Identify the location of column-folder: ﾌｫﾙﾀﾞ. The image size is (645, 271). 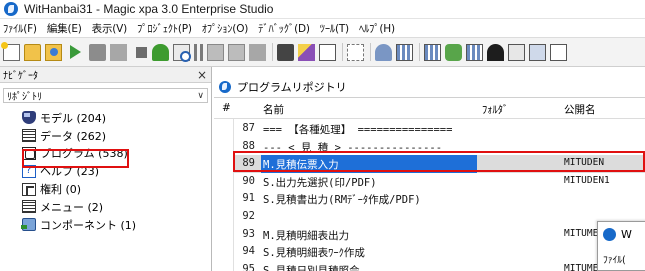
(495, 109).